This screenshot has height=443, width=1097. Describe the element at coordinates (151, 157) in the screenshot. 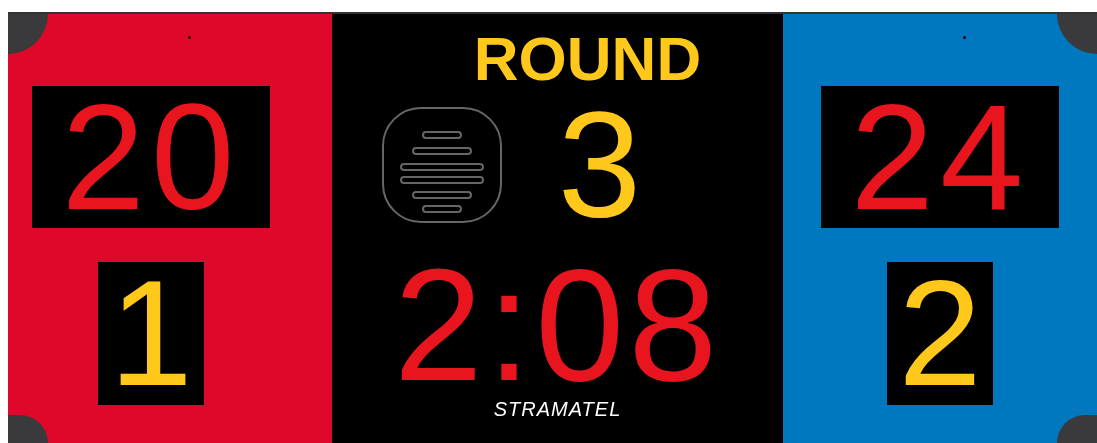

I see `team-score: 20` at that location.